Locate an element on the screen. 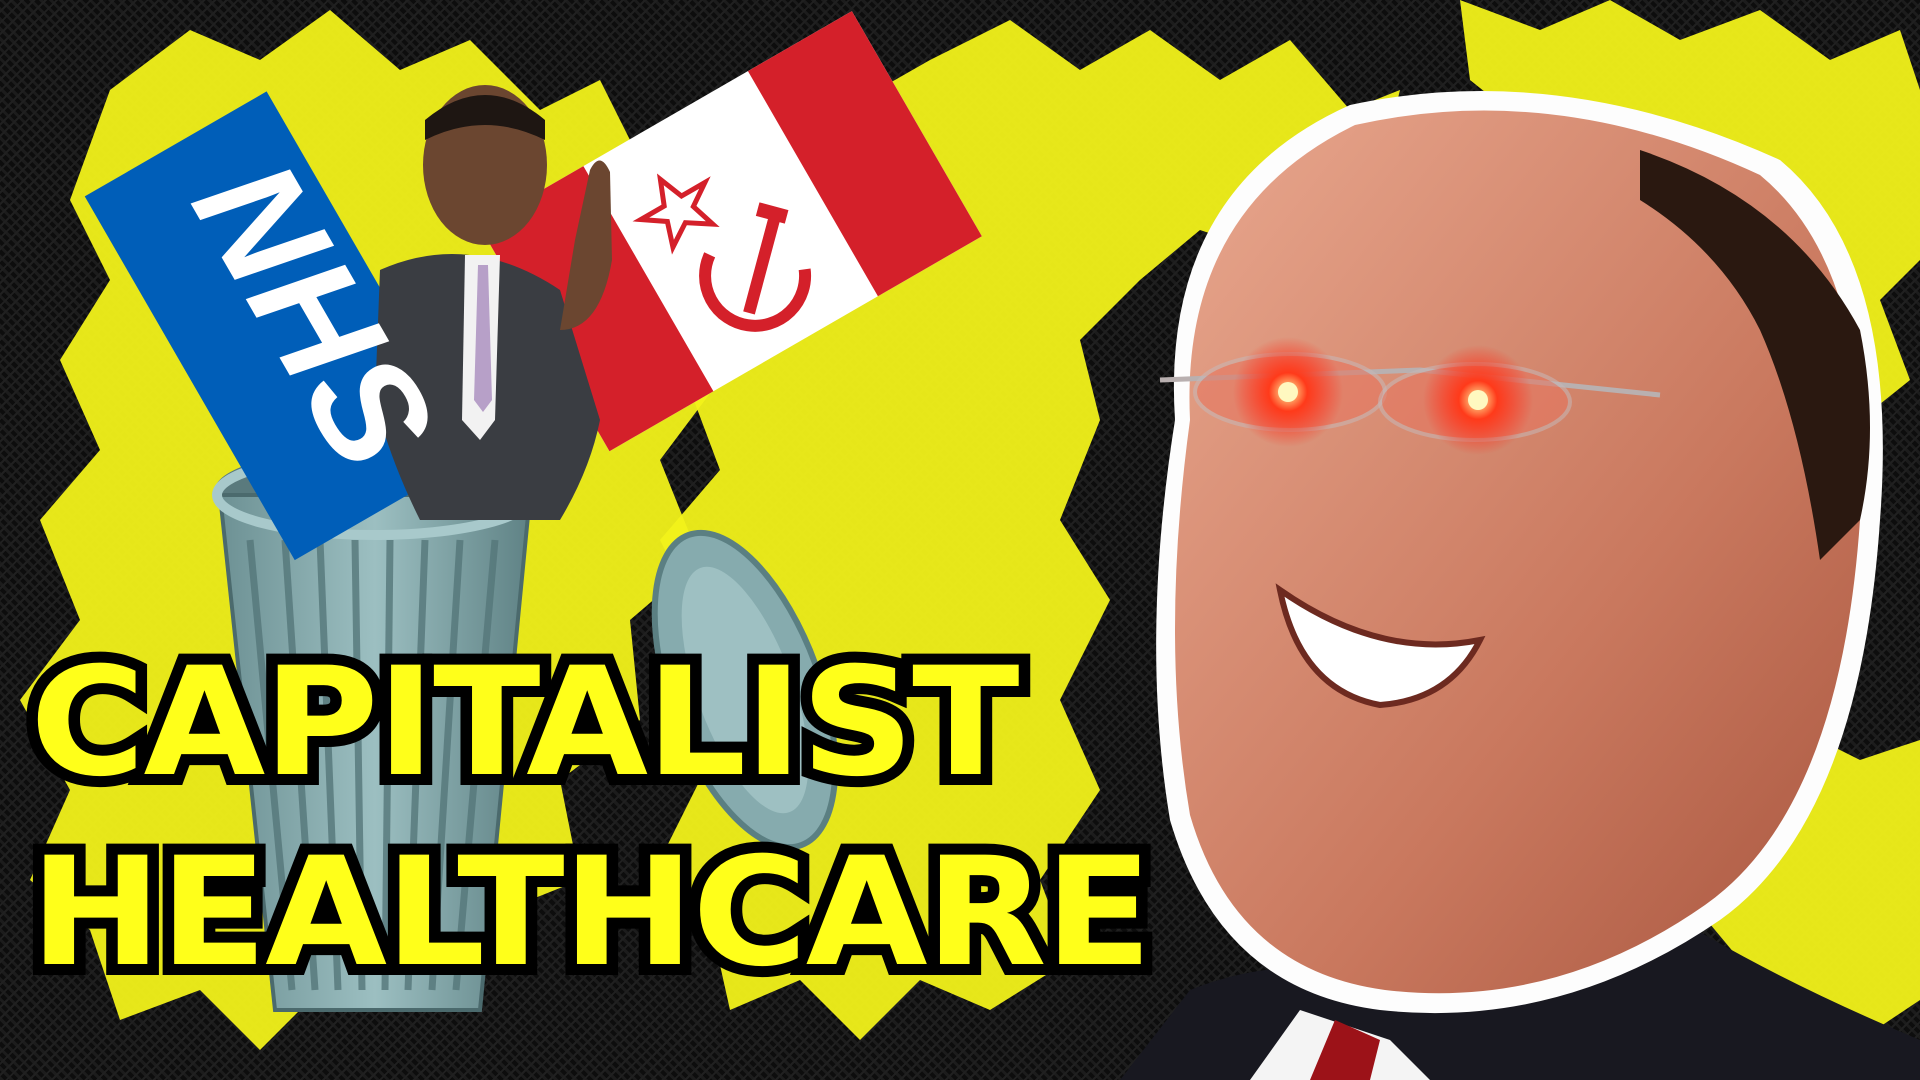  headline-line-2: HEALTHCARE is located at coordinates (590, 913).